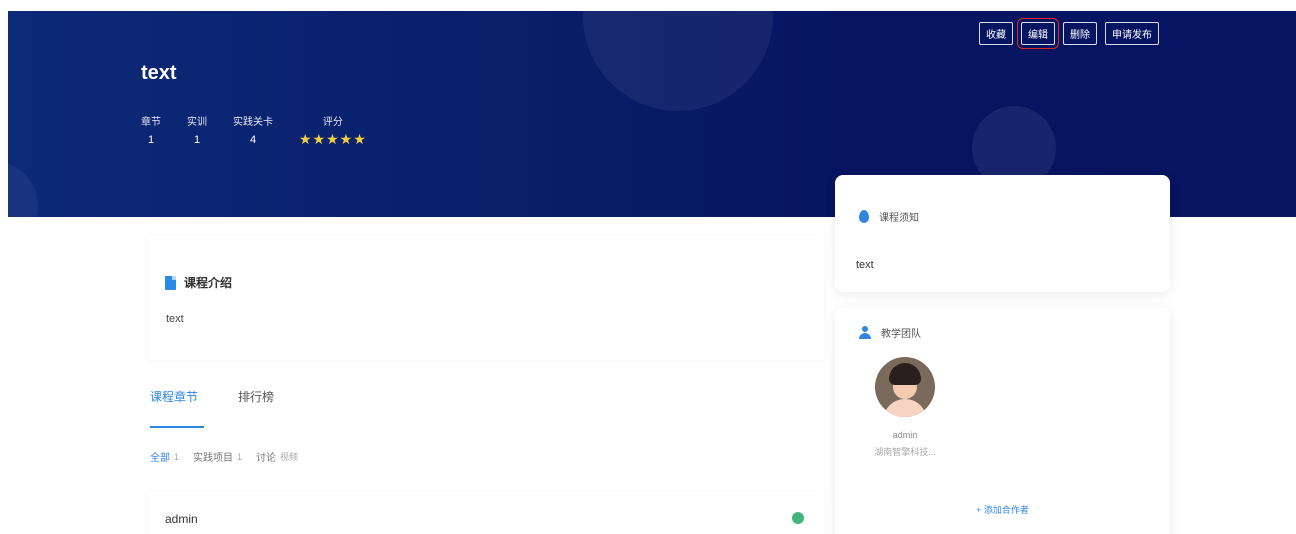 The height and width of the screenshot is (534, 1296). What do you see at coordinates (486, 298) in the screenshot?
I see `course-intro-card: 课程介绍 text` at bounding box center [486, 298].